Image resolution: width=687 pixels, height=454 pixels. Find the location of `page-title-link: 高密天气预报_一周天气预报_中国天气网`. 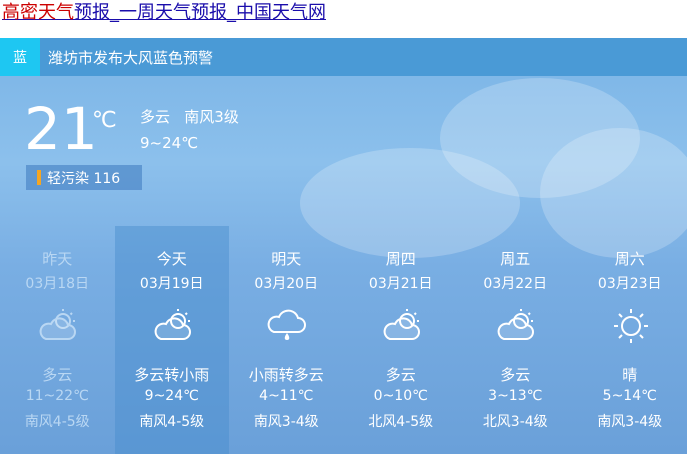

page-title-link: 高密天气预报_一周天气预报_中国天气网 is located at coordinates (164, 13).